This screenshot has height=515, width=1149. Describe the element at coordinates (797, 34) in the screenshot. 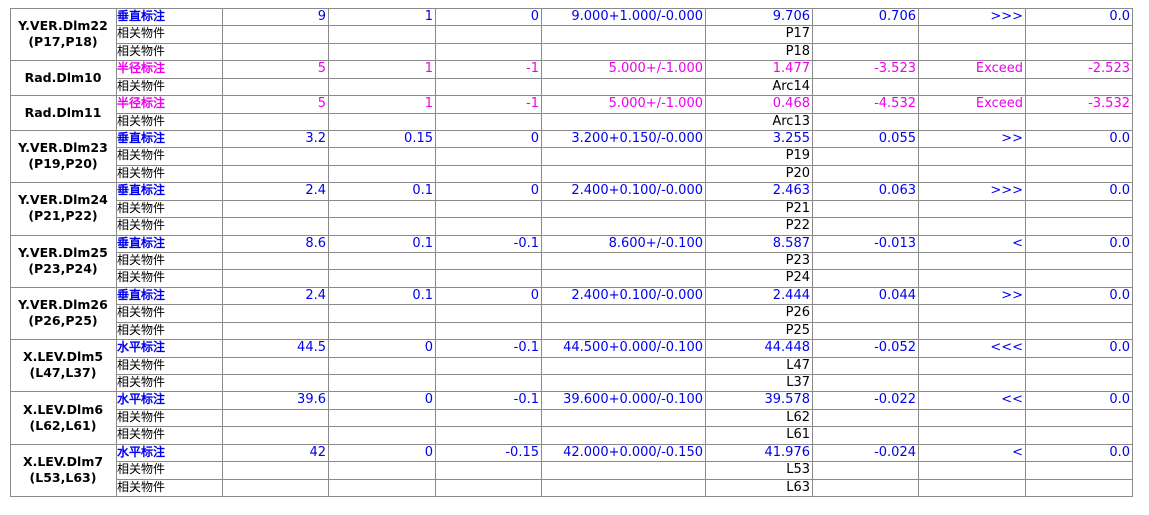

I see `related-object-name: P17` at that location.